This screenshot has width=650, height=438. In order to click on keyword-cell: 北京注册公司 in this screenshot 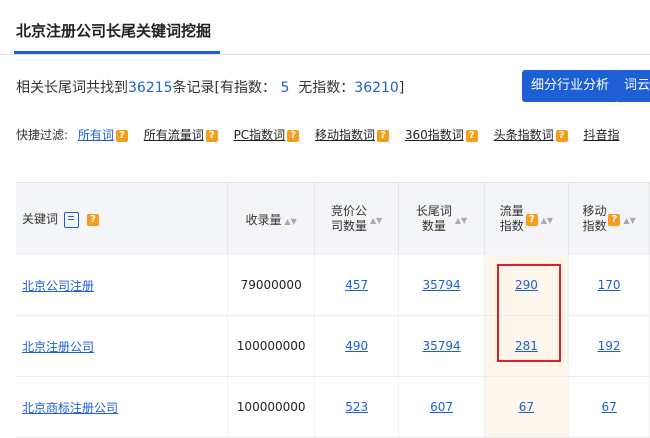, I will do `click(122, 346)`.